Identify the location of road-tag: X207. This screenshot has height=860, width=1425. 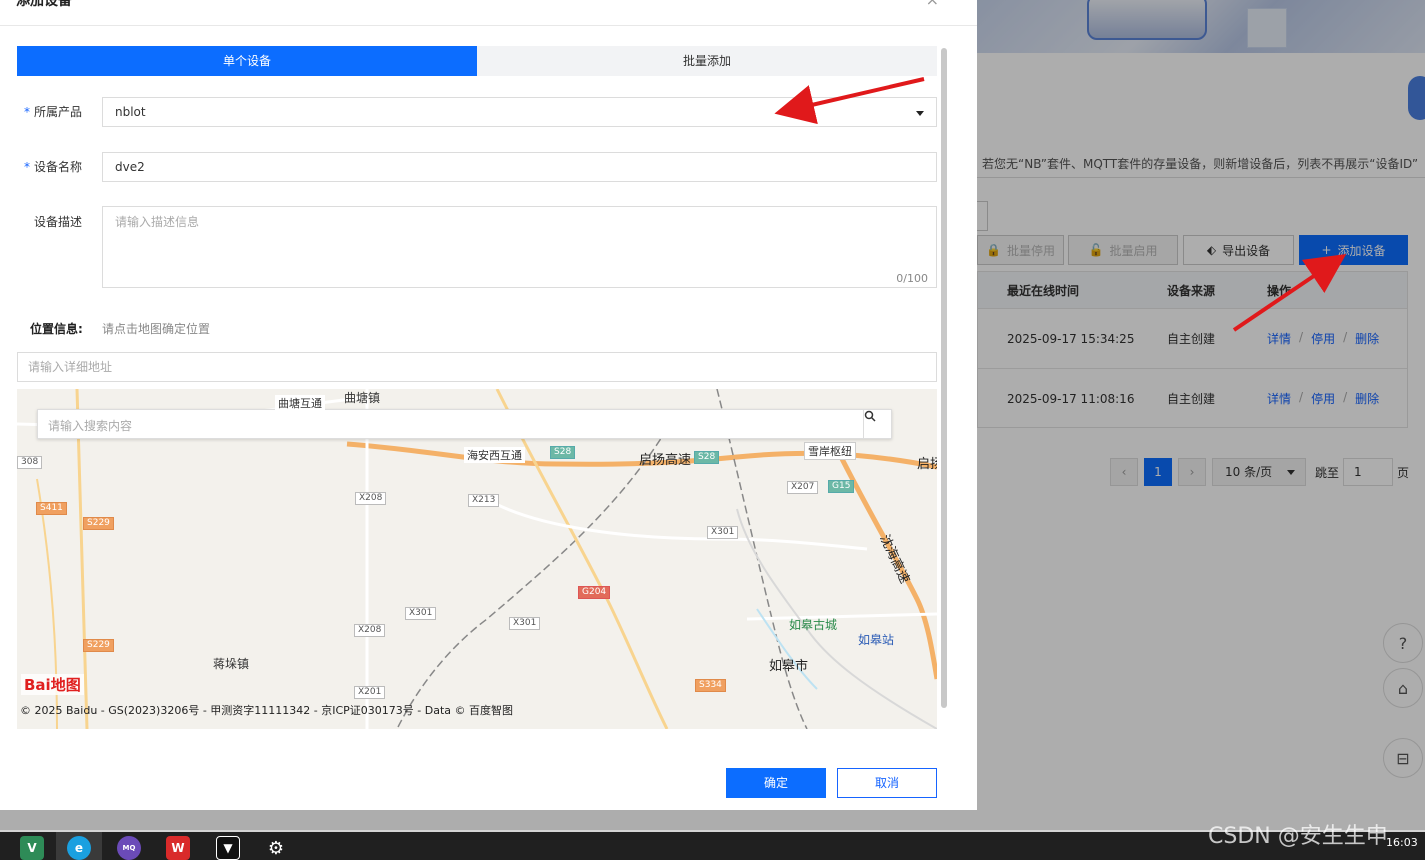
(803, 487).